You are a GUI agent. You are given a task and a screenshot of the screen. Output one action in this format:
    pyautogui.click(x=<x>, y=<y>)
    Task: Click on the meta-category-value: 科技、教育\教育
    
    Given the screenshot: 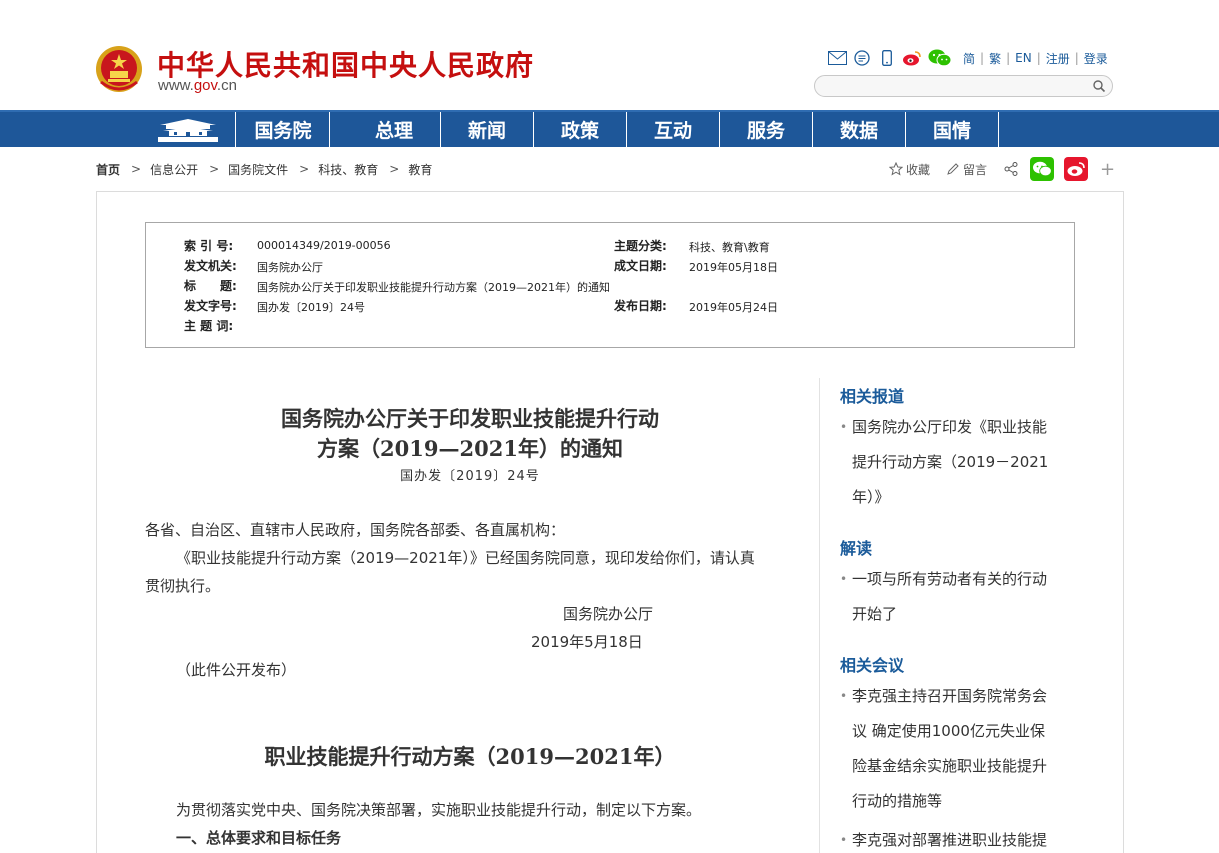 What is the action you would take?
    pyautogui.click(x=729, y=247)
    